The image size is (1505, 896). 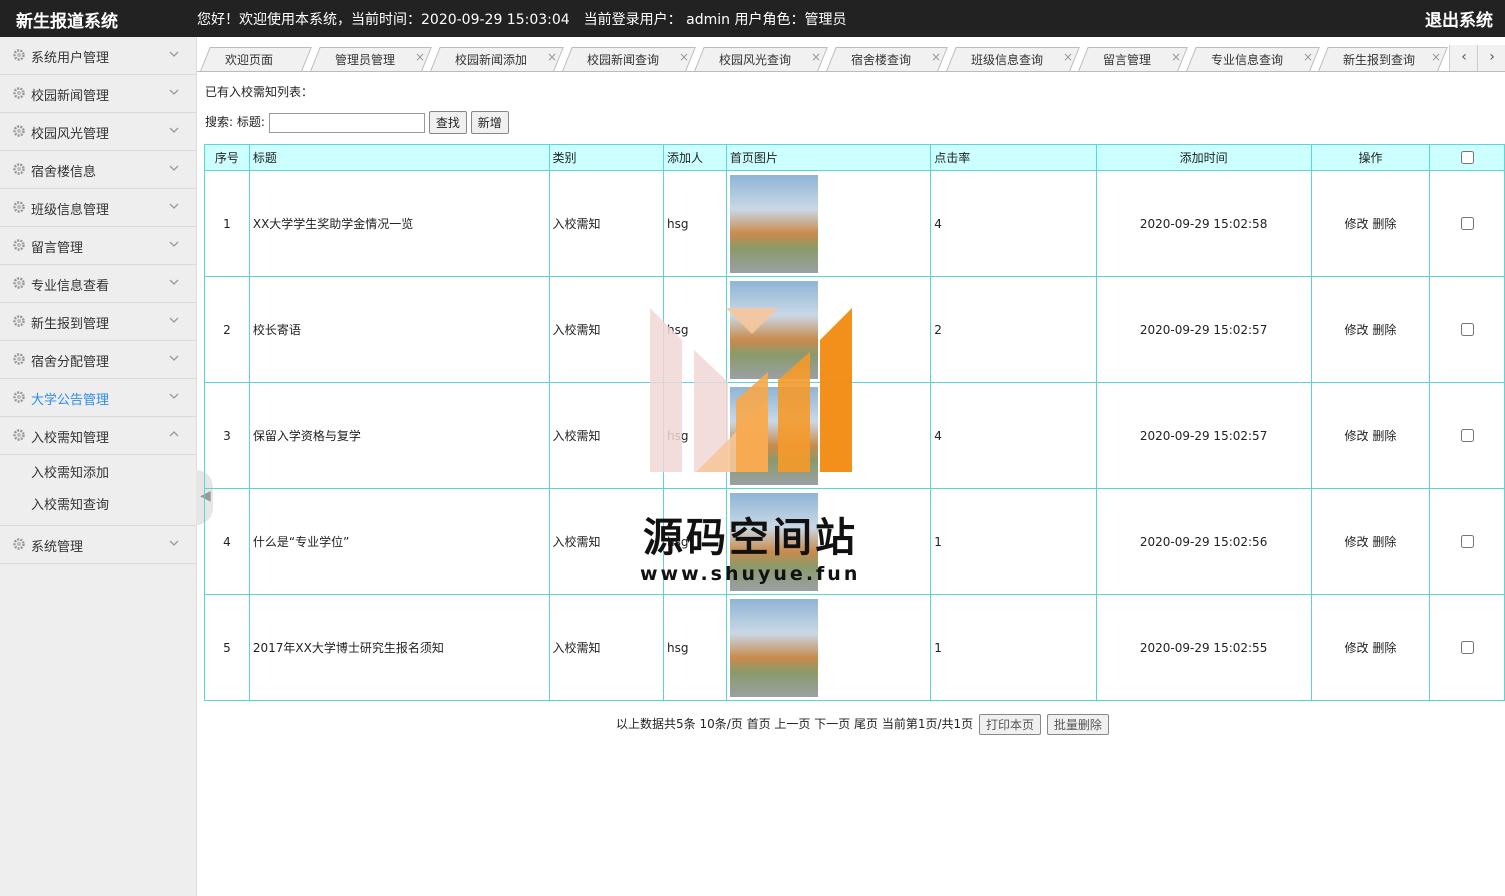 What do you see at coordinates (227, 541) in the screenshot?
I see `row-no: 4` at bounding box center [227, 541].